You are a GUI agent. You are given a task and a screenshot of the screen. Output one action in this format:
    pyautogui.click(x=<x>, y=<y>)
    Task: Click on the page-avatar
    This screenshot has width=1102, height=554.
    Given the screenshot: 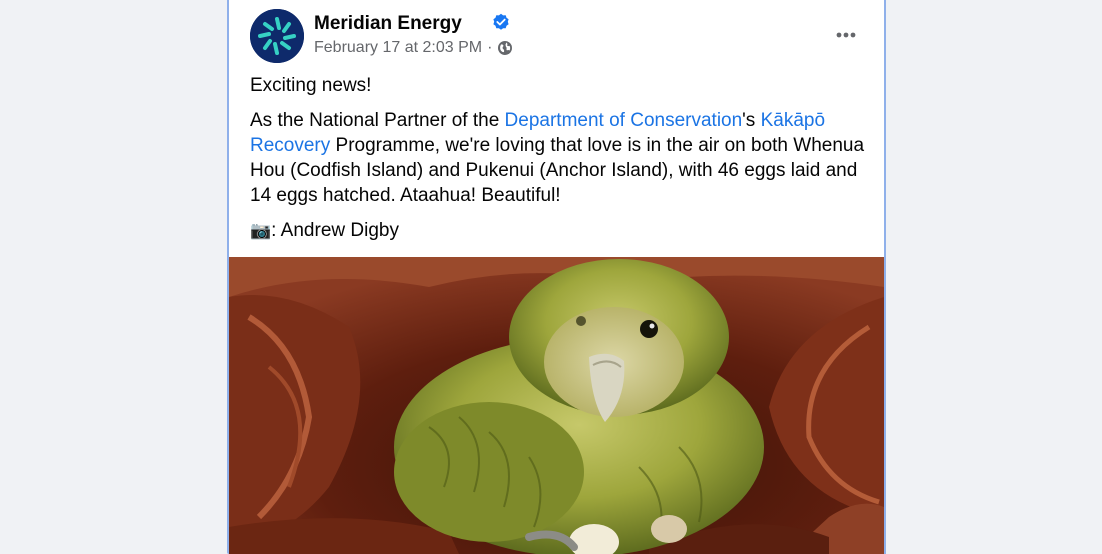 What is the action you would take?
    pyautogui.click(x=277, y=36)
    